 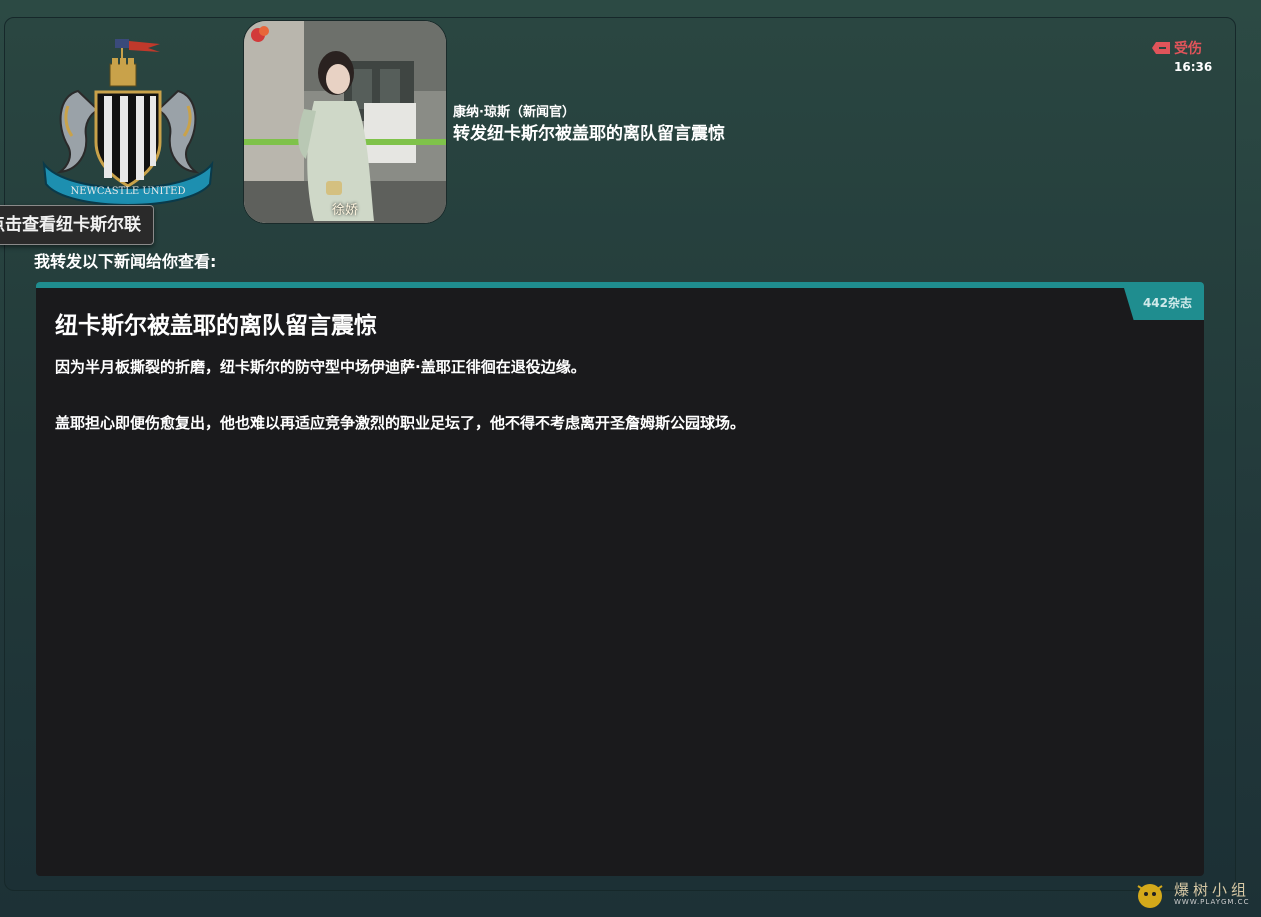 I want to click on watermark-url: WWW.PLAYGM.CC, so click(x=1212, y=902).